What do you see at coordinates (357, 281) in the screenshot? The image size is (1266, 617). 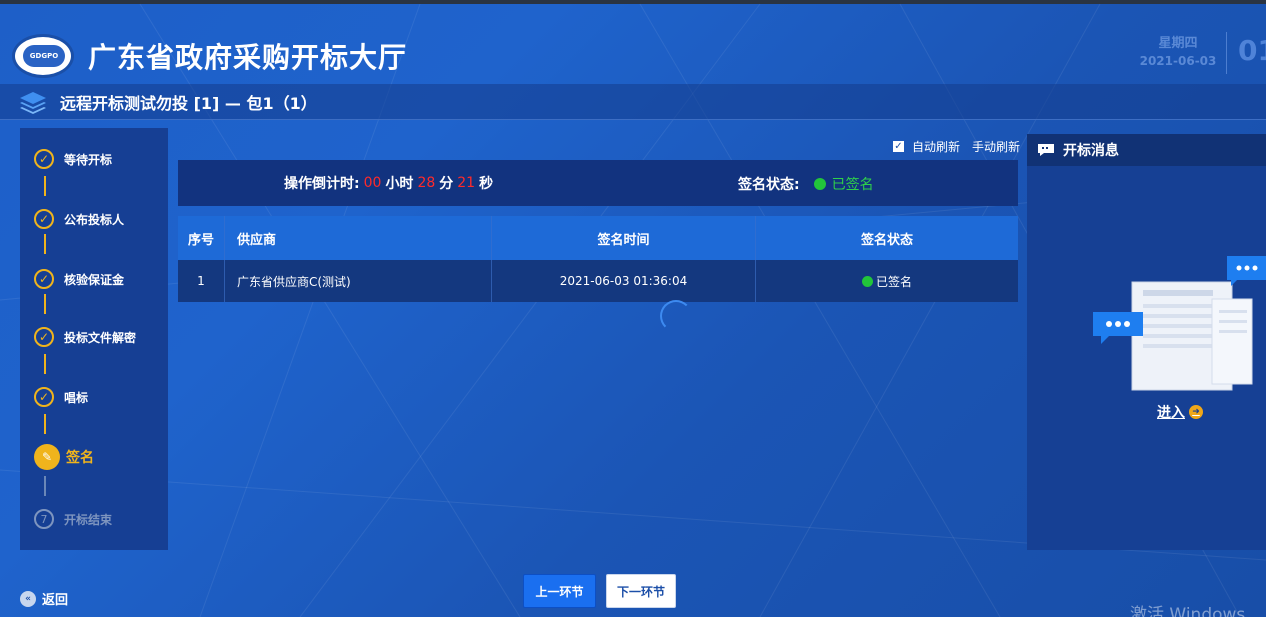 I see `row-supplier: 广东省供应商C(测试)` at bounding box center [357, 281].